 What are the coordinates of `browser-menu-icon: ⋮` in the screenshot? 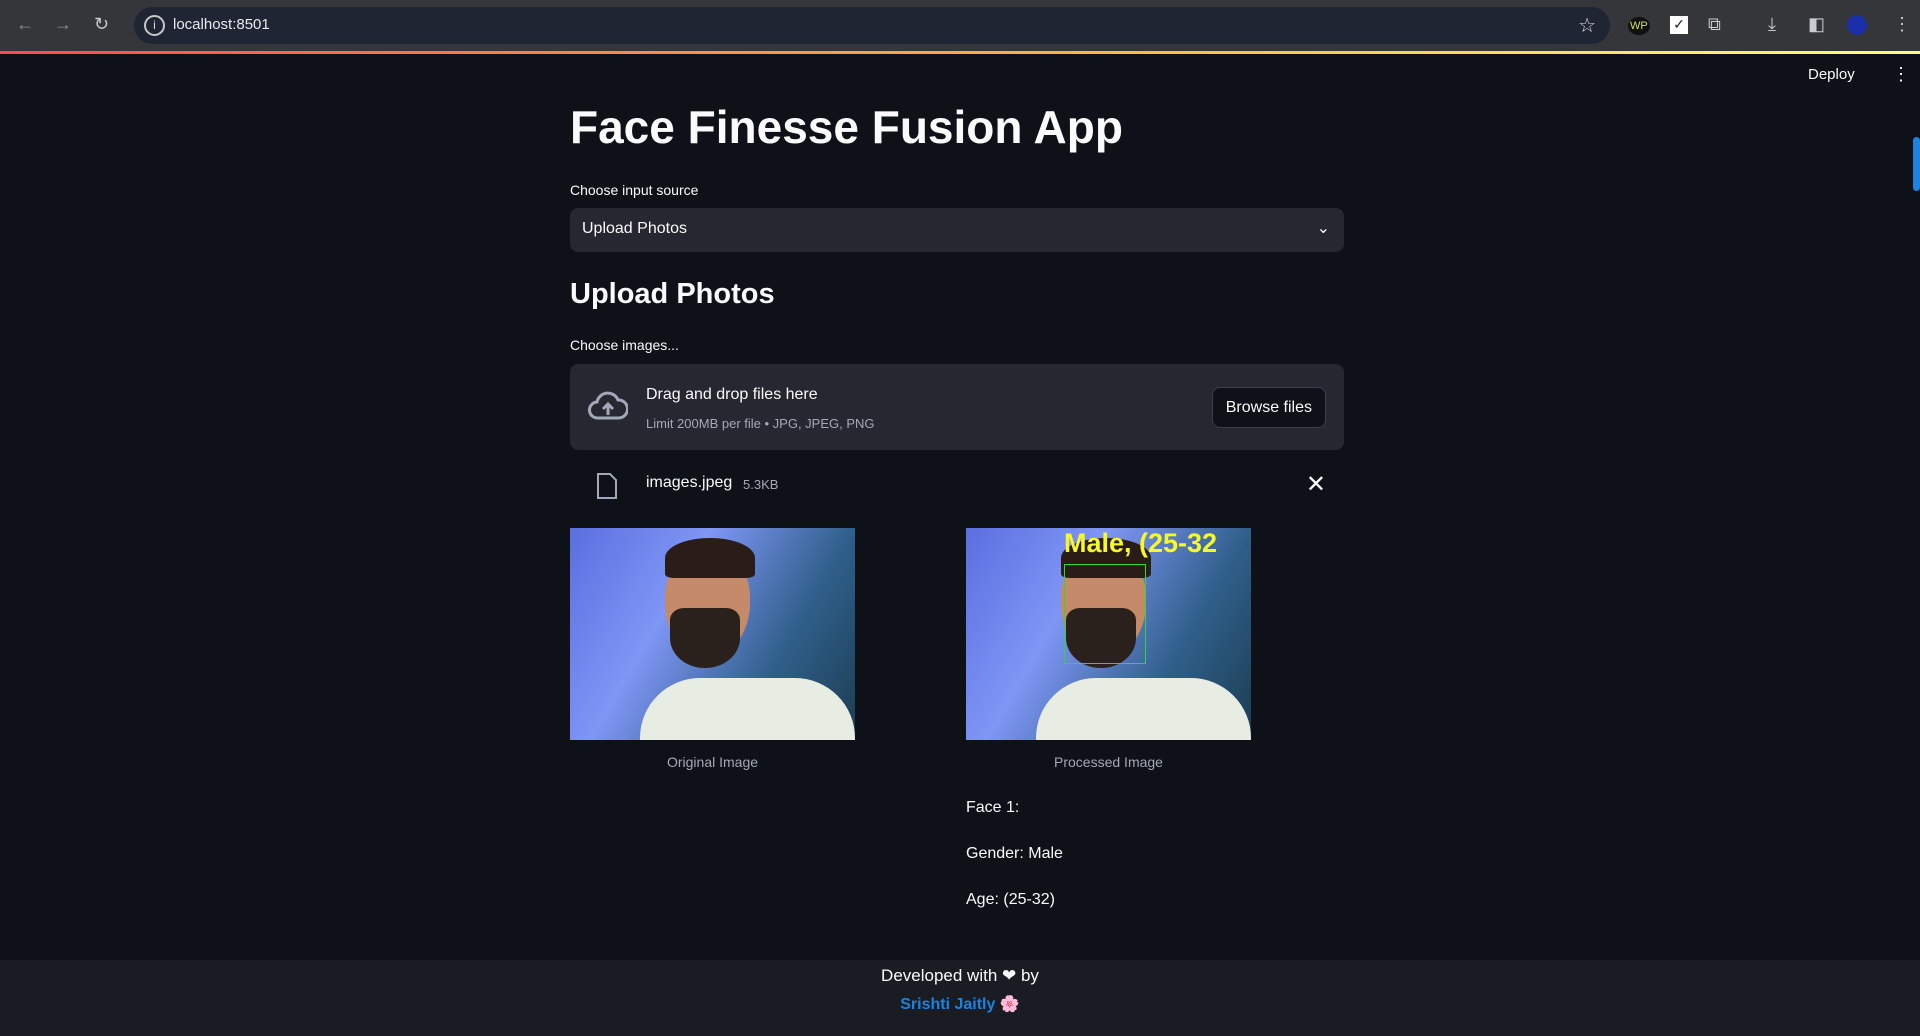 It's located at (1902, 24).